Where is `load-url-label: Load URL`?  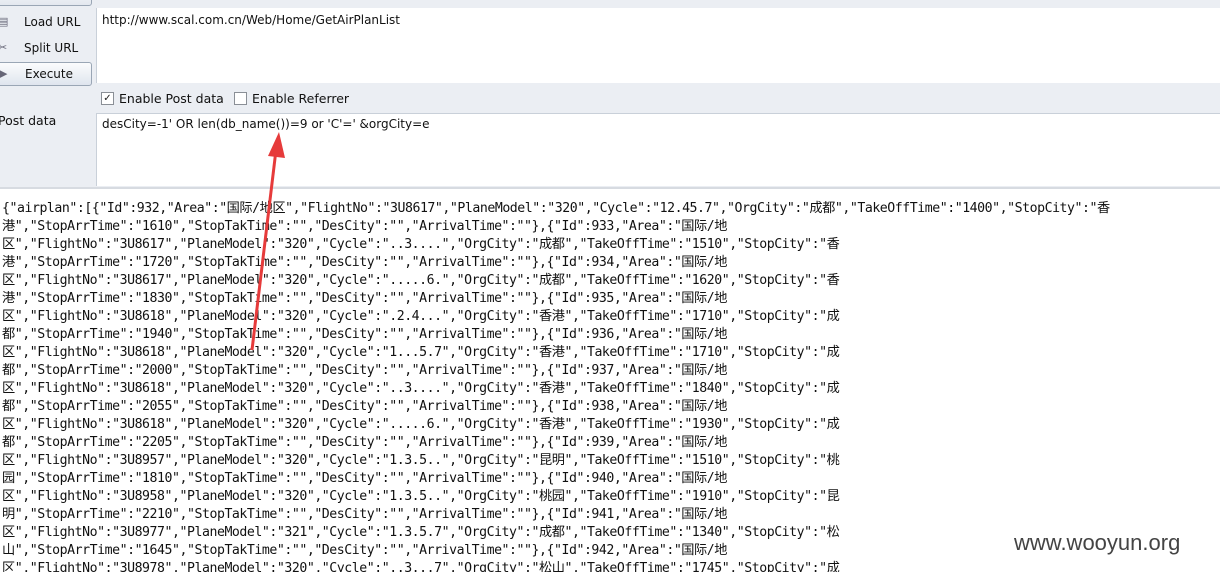
load-url-label: Load URL is located at coordinates (52, 22).